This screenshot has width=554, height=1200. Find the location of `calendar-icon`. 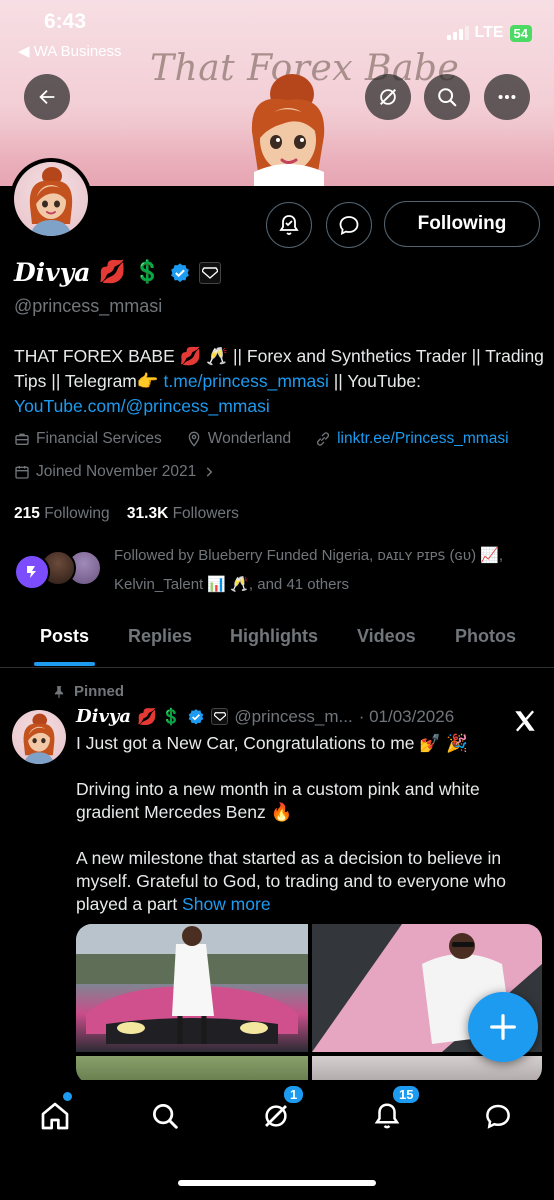

calendar-icon is located at coordinates (22, 472).